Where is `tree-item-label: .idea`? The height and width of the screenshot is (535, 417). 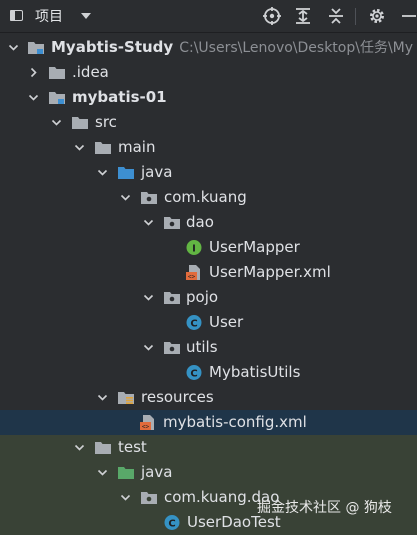
tree-item-label: .idea is located at coordinates (90, 72).